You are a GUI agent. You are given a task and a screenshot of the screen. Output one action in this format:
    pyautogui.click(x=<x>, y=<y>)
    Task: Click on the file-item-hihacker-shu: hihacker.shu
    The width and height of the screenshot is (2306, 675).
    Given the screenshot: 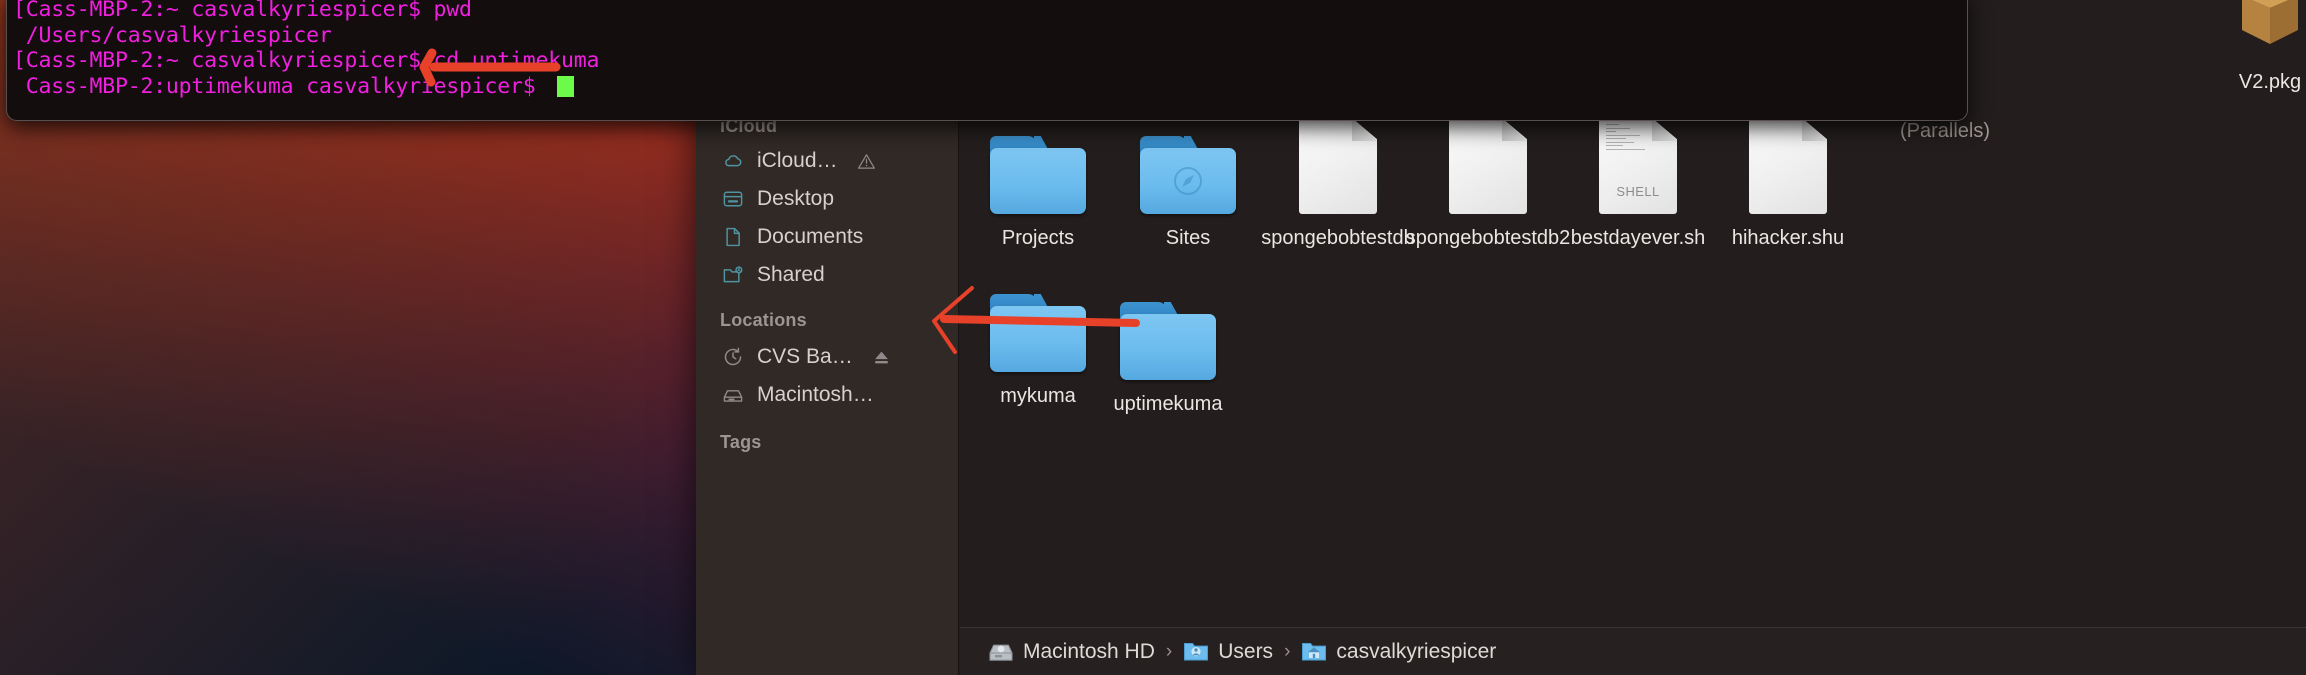 What is the action you would take?
    pyautogui.click(x=1788, y=180)
    